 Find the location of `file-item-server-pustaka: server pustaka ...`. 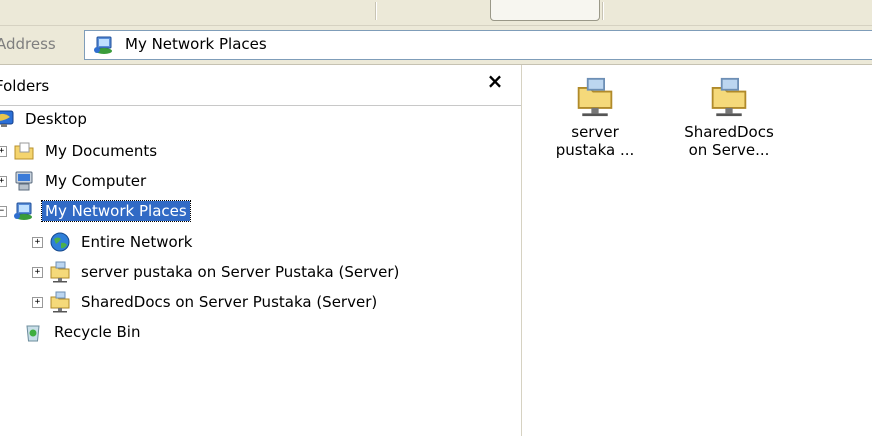

file-item-server-pustaka: server pustaka ... is located at coordinates (595, 118).